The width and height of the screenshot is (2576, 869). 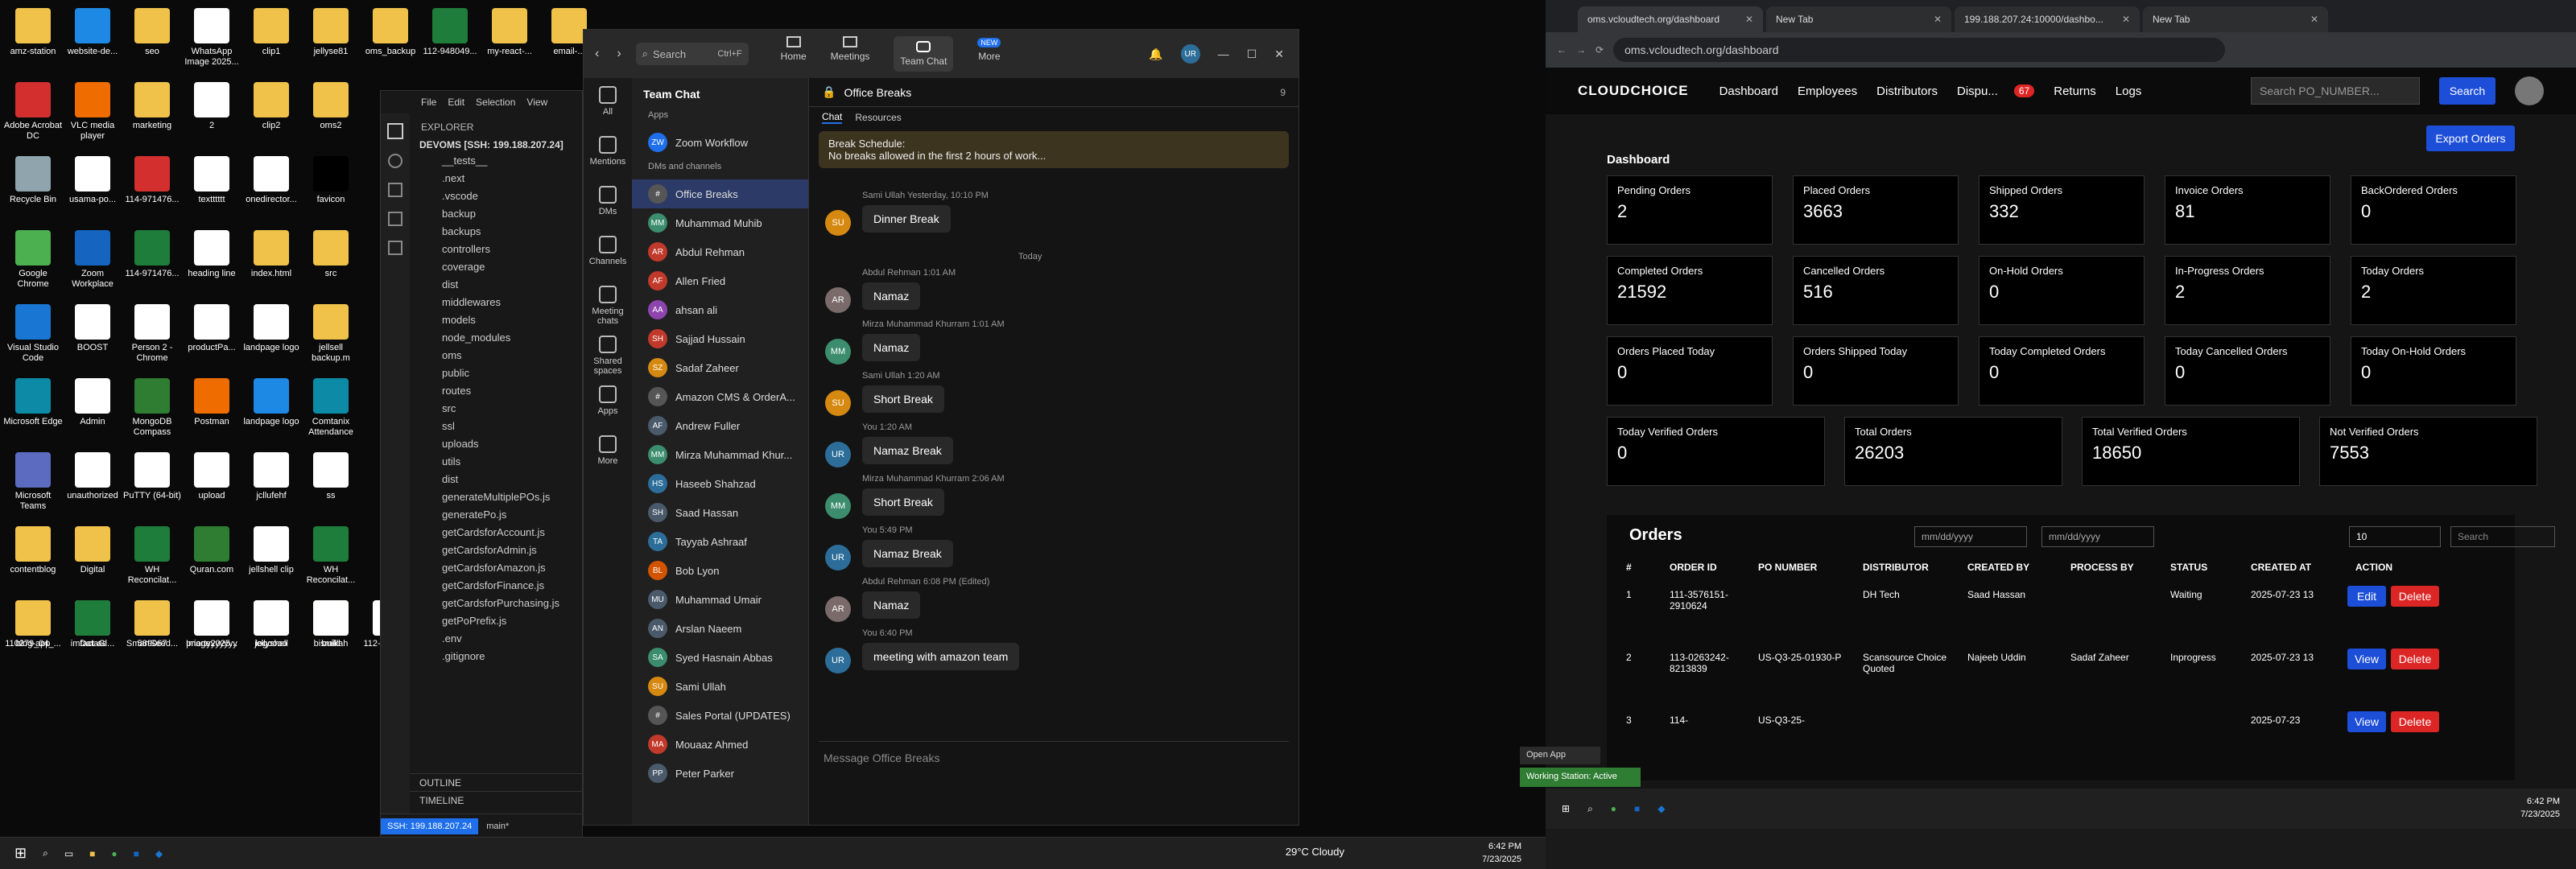 I want to click on desktop-icon: marketing, so click(x=152, y=112).